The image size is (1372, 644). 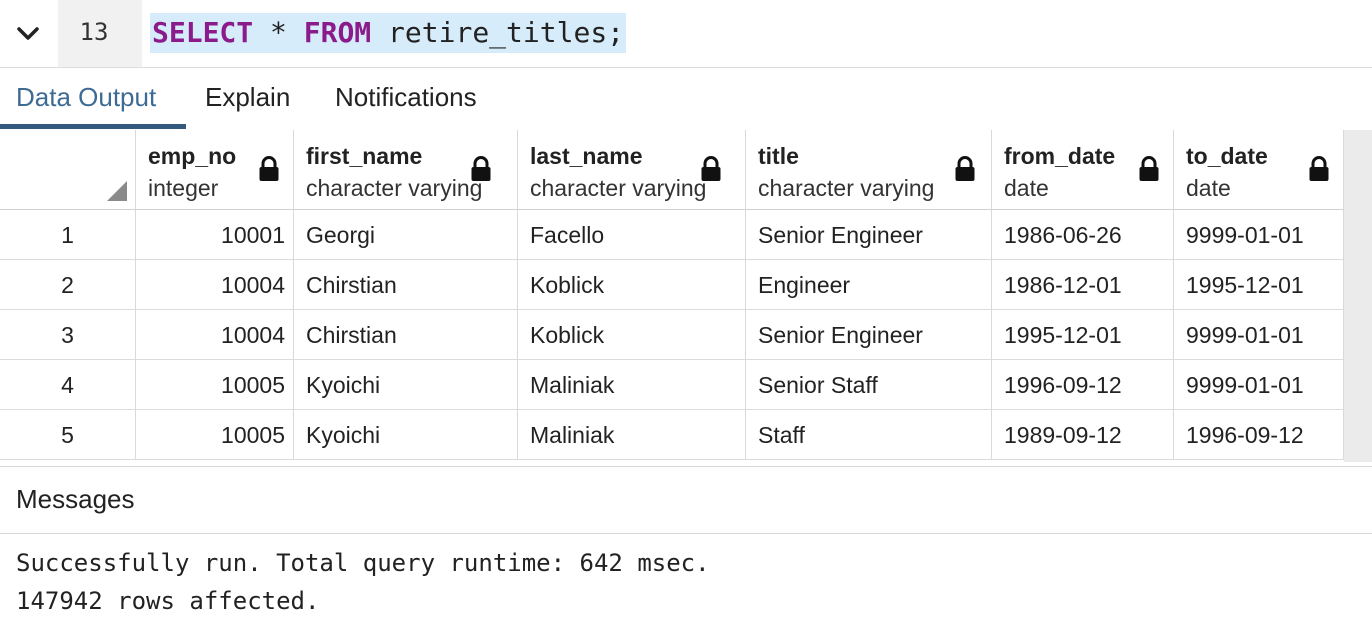 What do you see at coordinates (869, 385) in the screenshot?
I see `cell-title: Senior Staff` at bounding box center [869, 385].